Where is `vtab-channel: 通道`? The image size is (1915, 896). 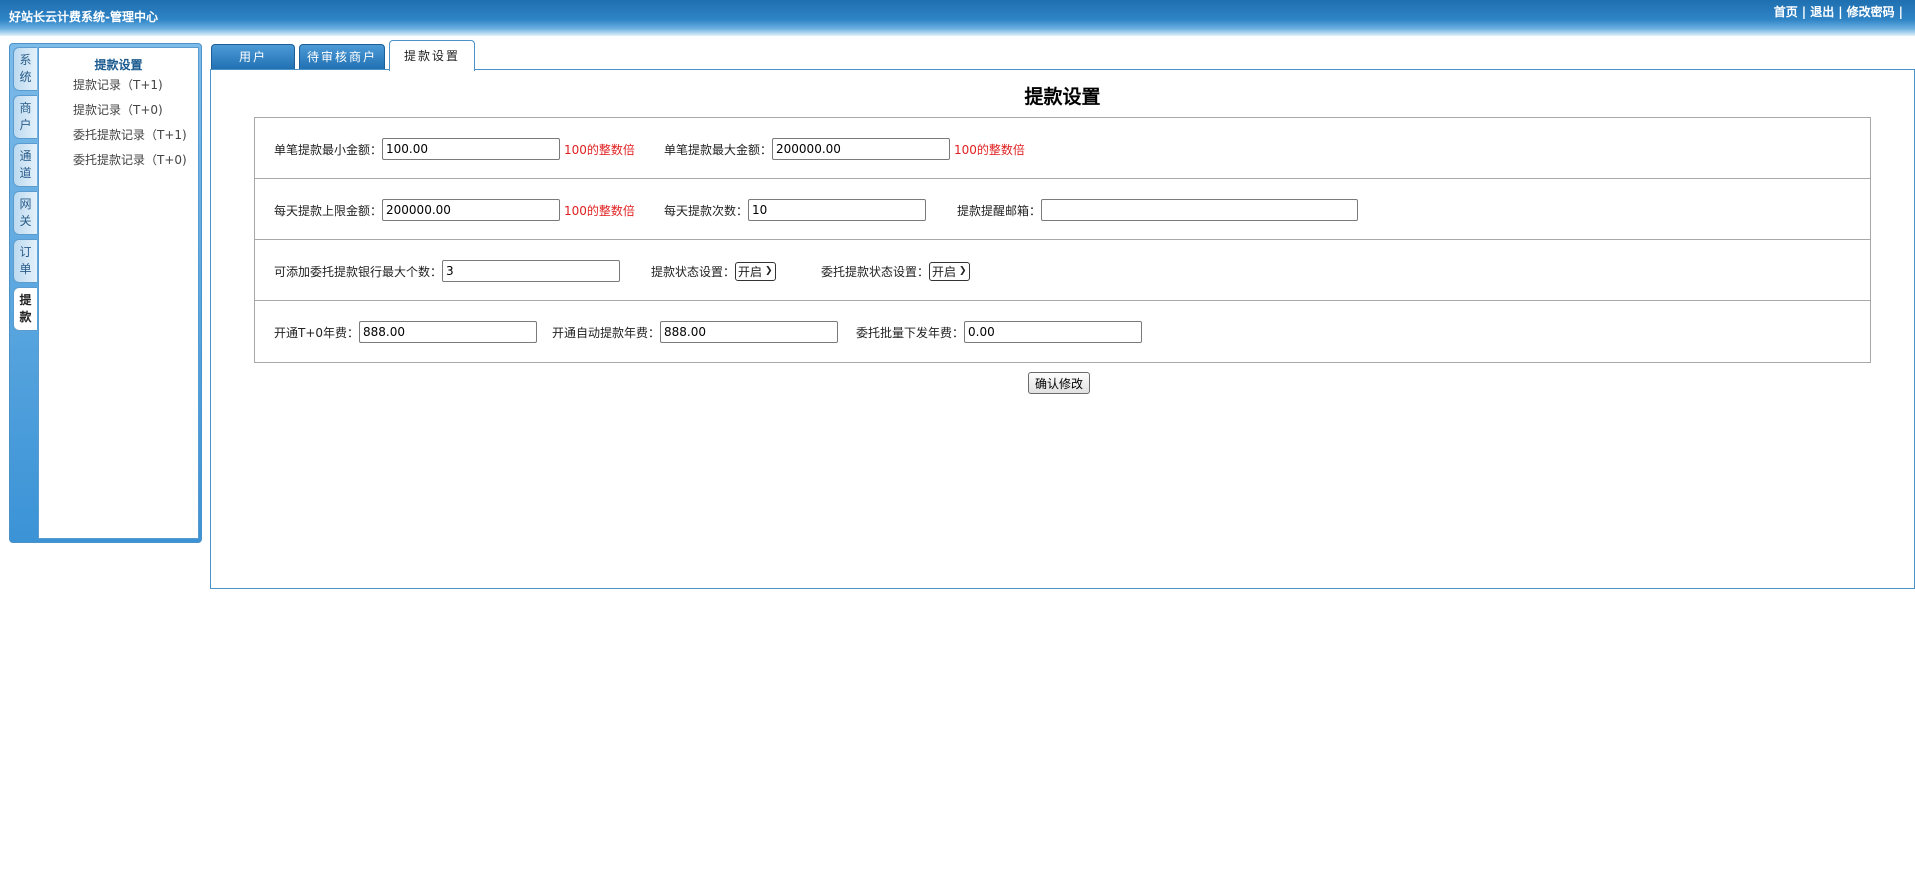
vtab-channel: 通道 is located at coordinates (25, 165).